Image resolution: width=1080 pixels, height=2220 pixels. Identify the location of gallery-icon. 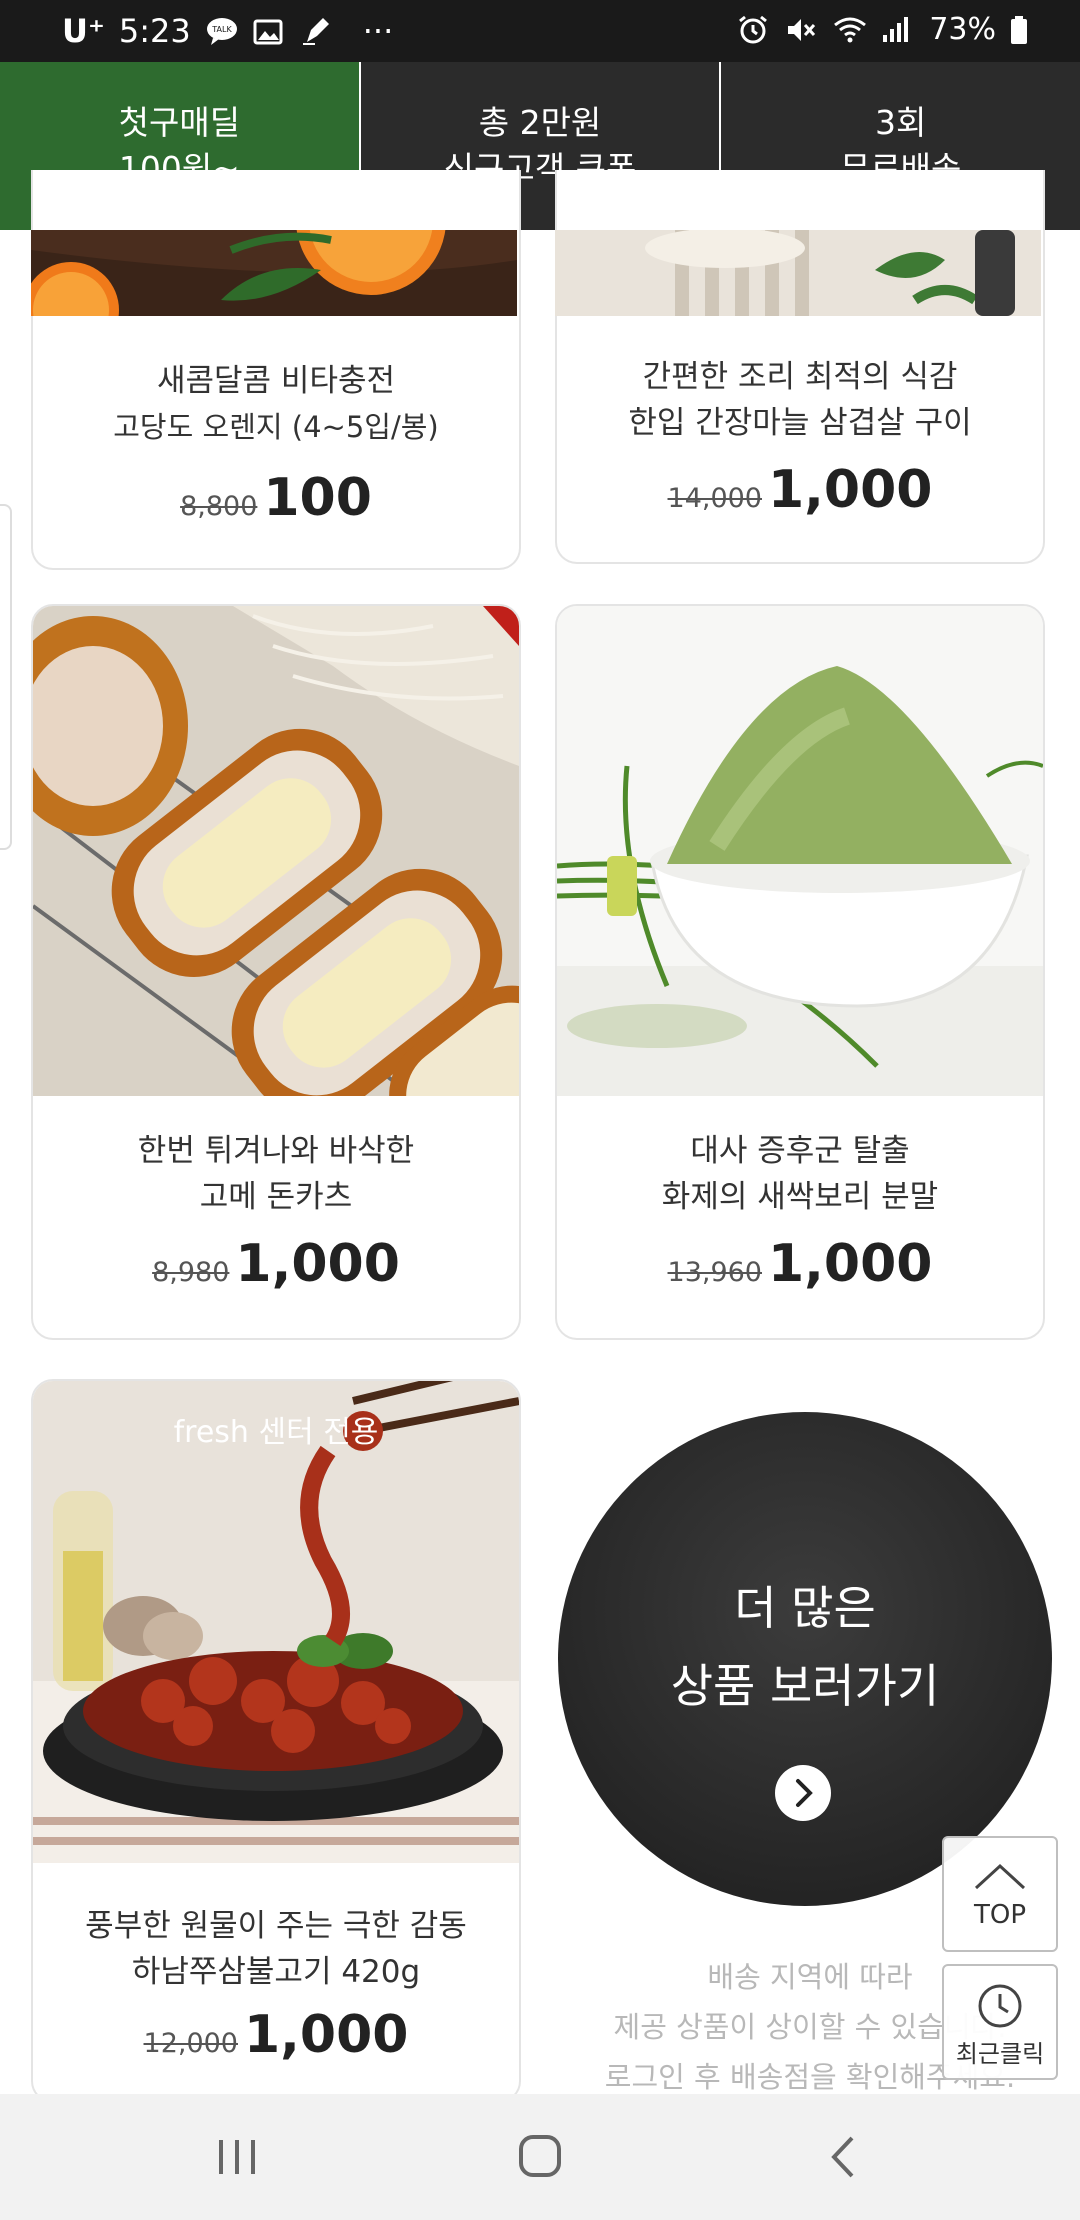
(270, 31).